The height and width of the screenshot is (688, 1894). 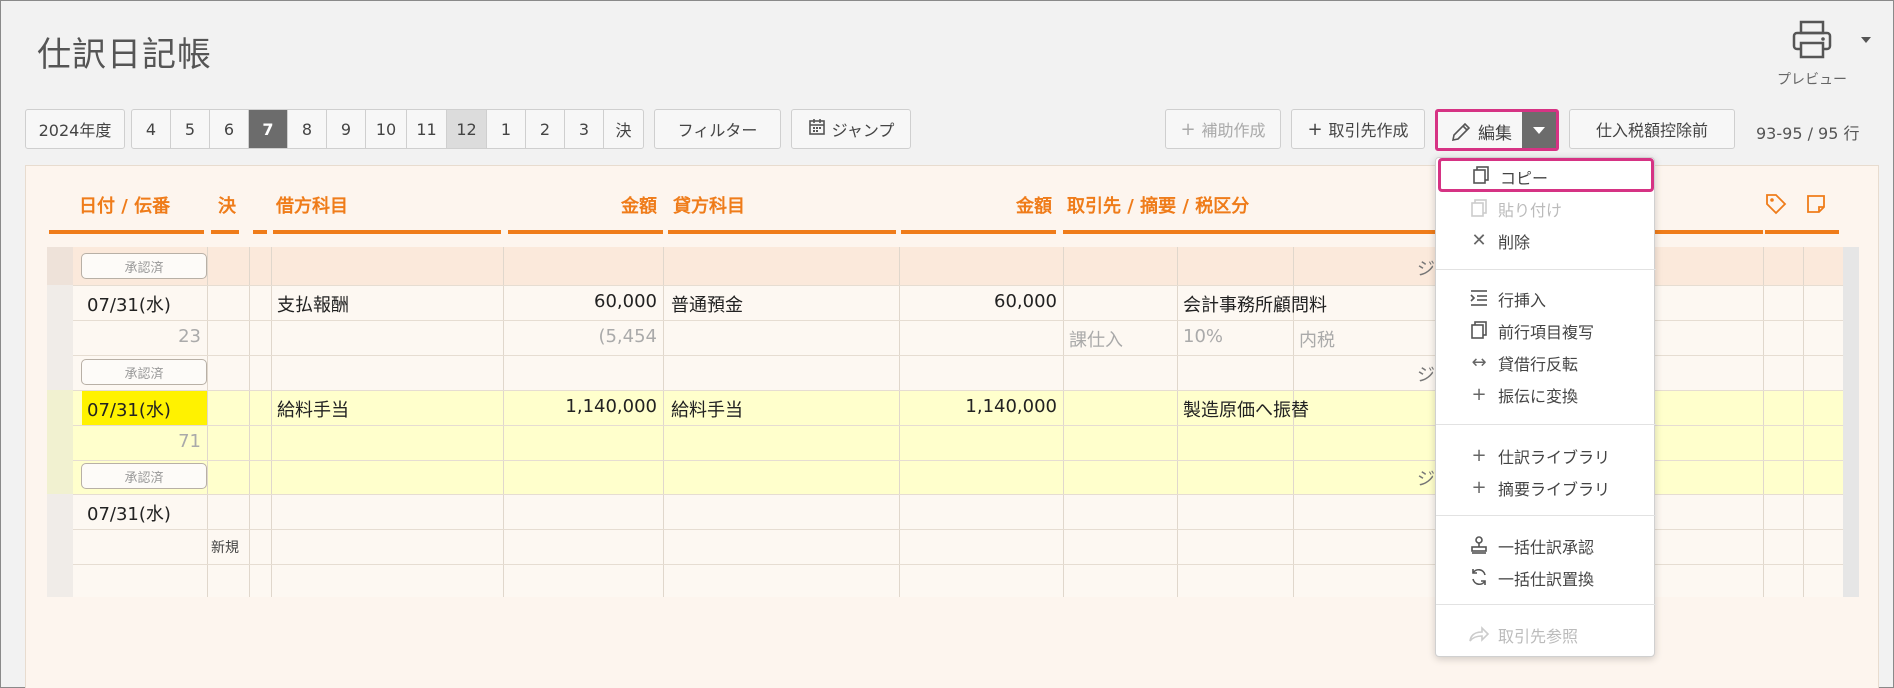 I want to click on menu-item-partner-ref: 取引先参照, so click(x=1546, y=633).